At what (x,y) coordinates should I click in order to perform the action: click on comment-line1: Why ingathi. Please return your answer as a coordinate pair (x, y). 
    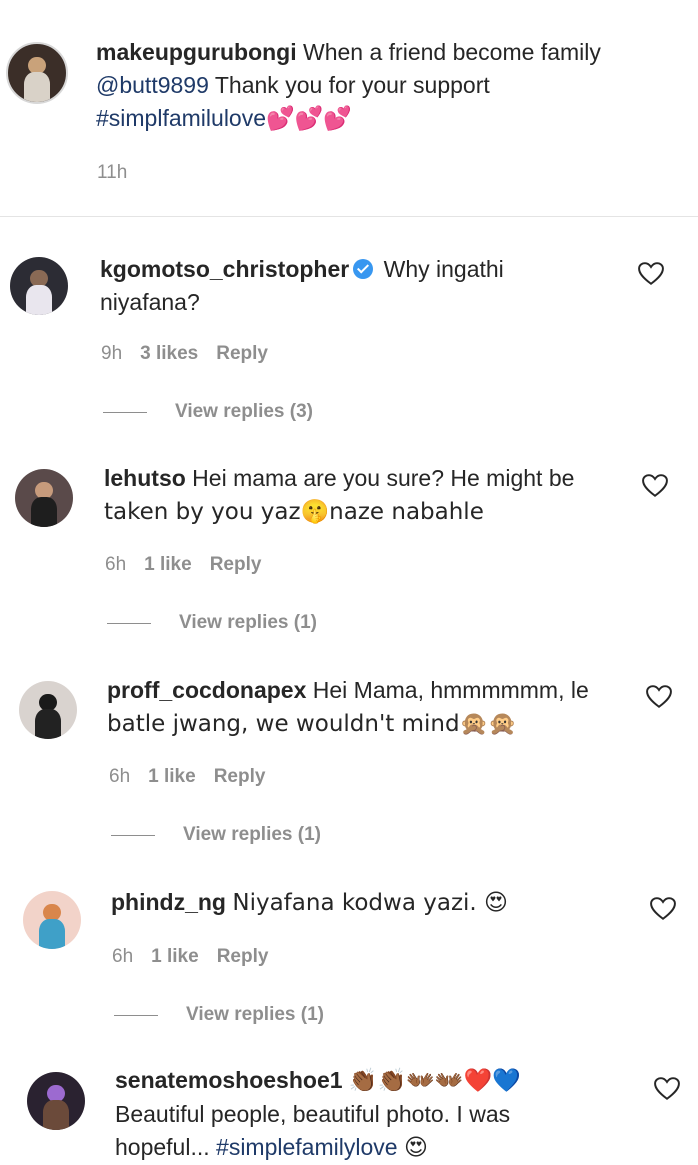
    Looking at the image, I should click on (443, 269).